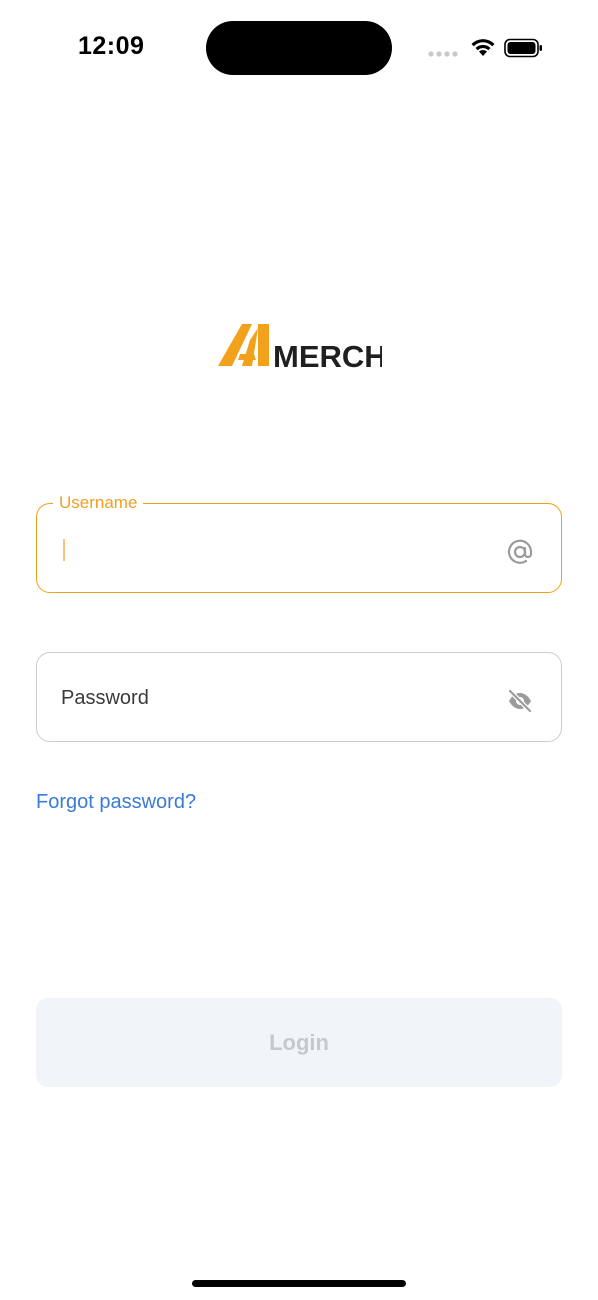 This screenshot has height=1300, width=598. Describe the element at coordinates (299, 697) in the screenshot. I see `password-field: Password` at that location.